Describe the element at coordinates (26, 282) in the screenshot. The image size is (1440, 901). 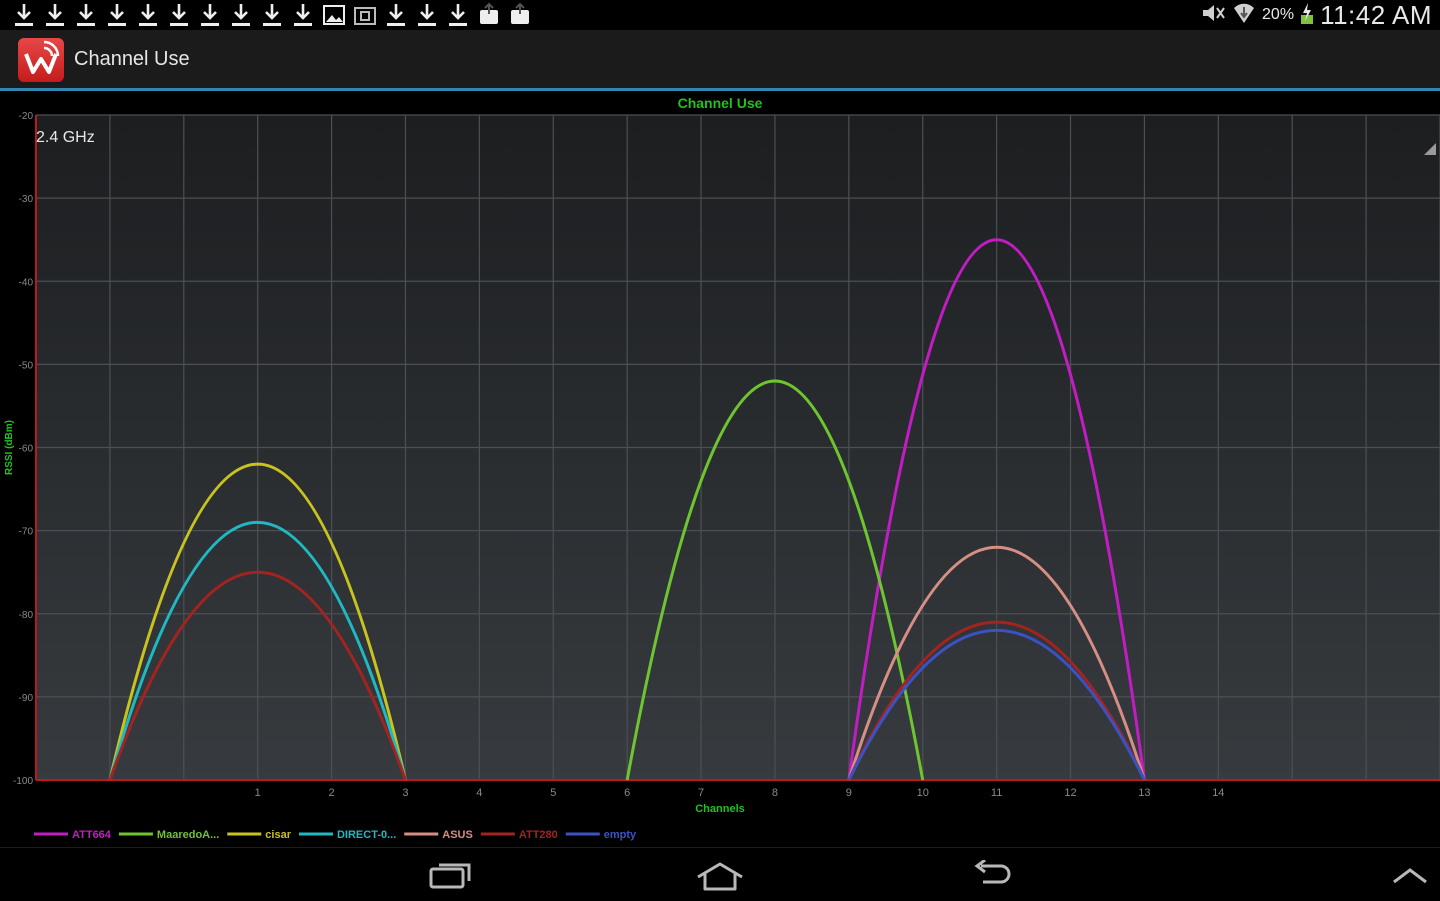
I see `y-tick-label: -40` at that location.